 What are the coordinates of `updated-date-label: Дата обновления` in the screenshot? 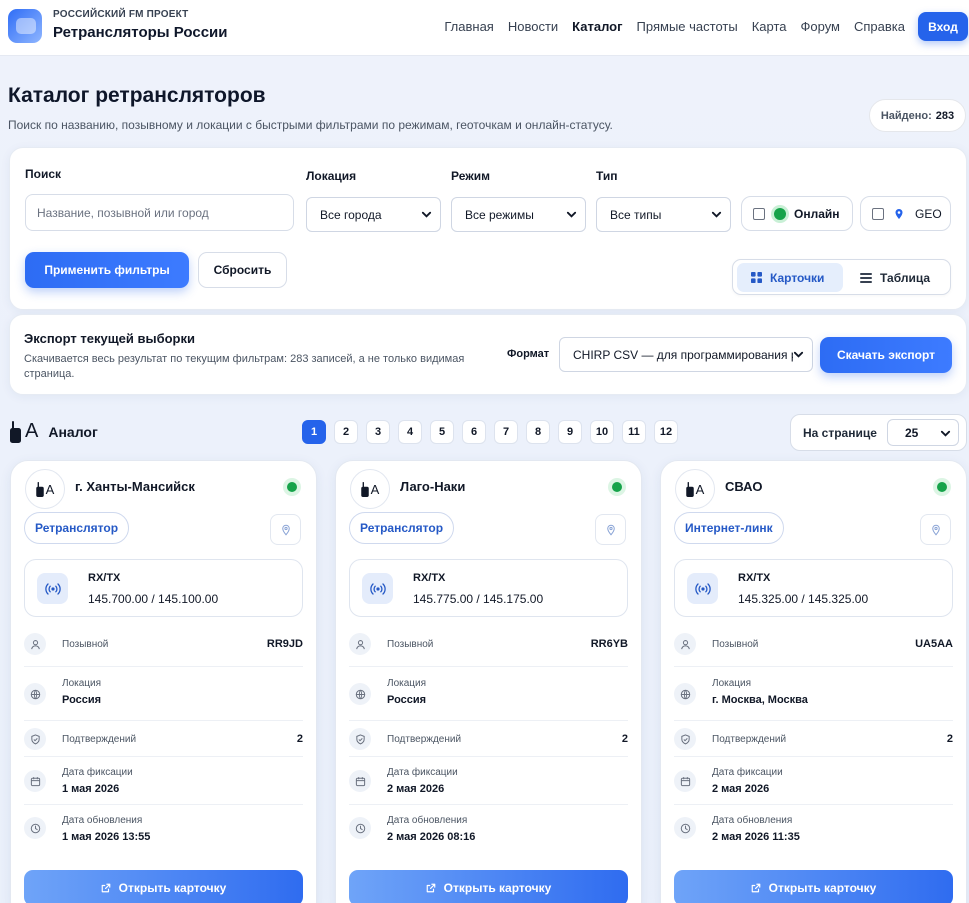 It's located at (752, 820).